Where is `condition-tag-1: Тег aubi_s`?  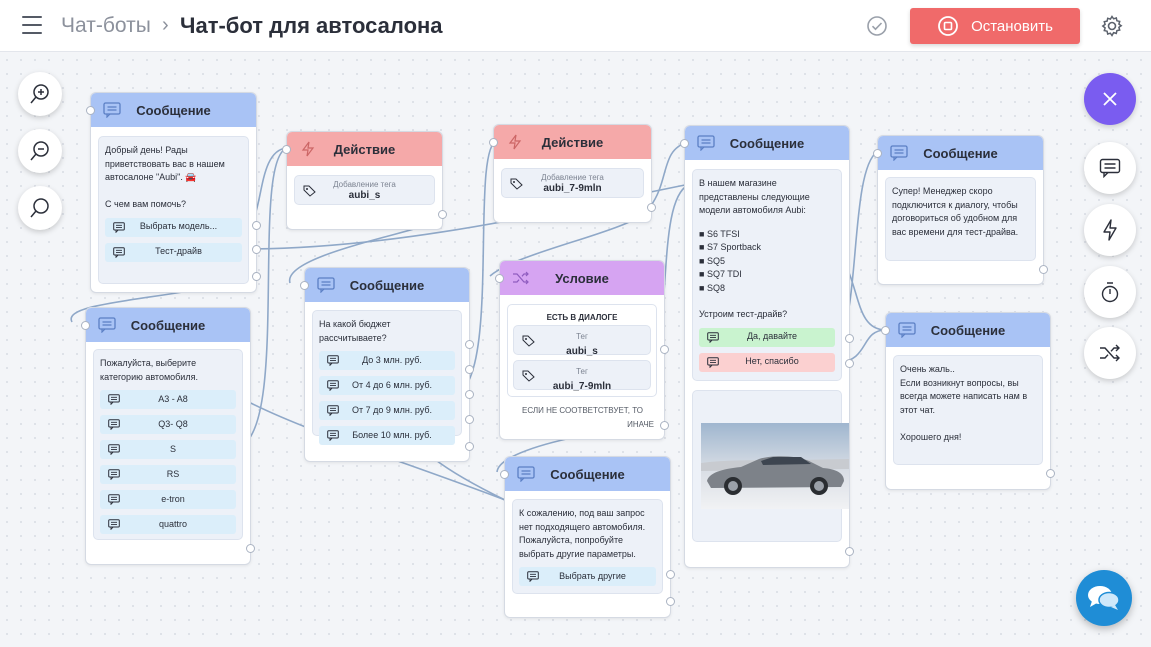 condition-tag-1: Тег aubi_s is located at coordinates (582, 341).